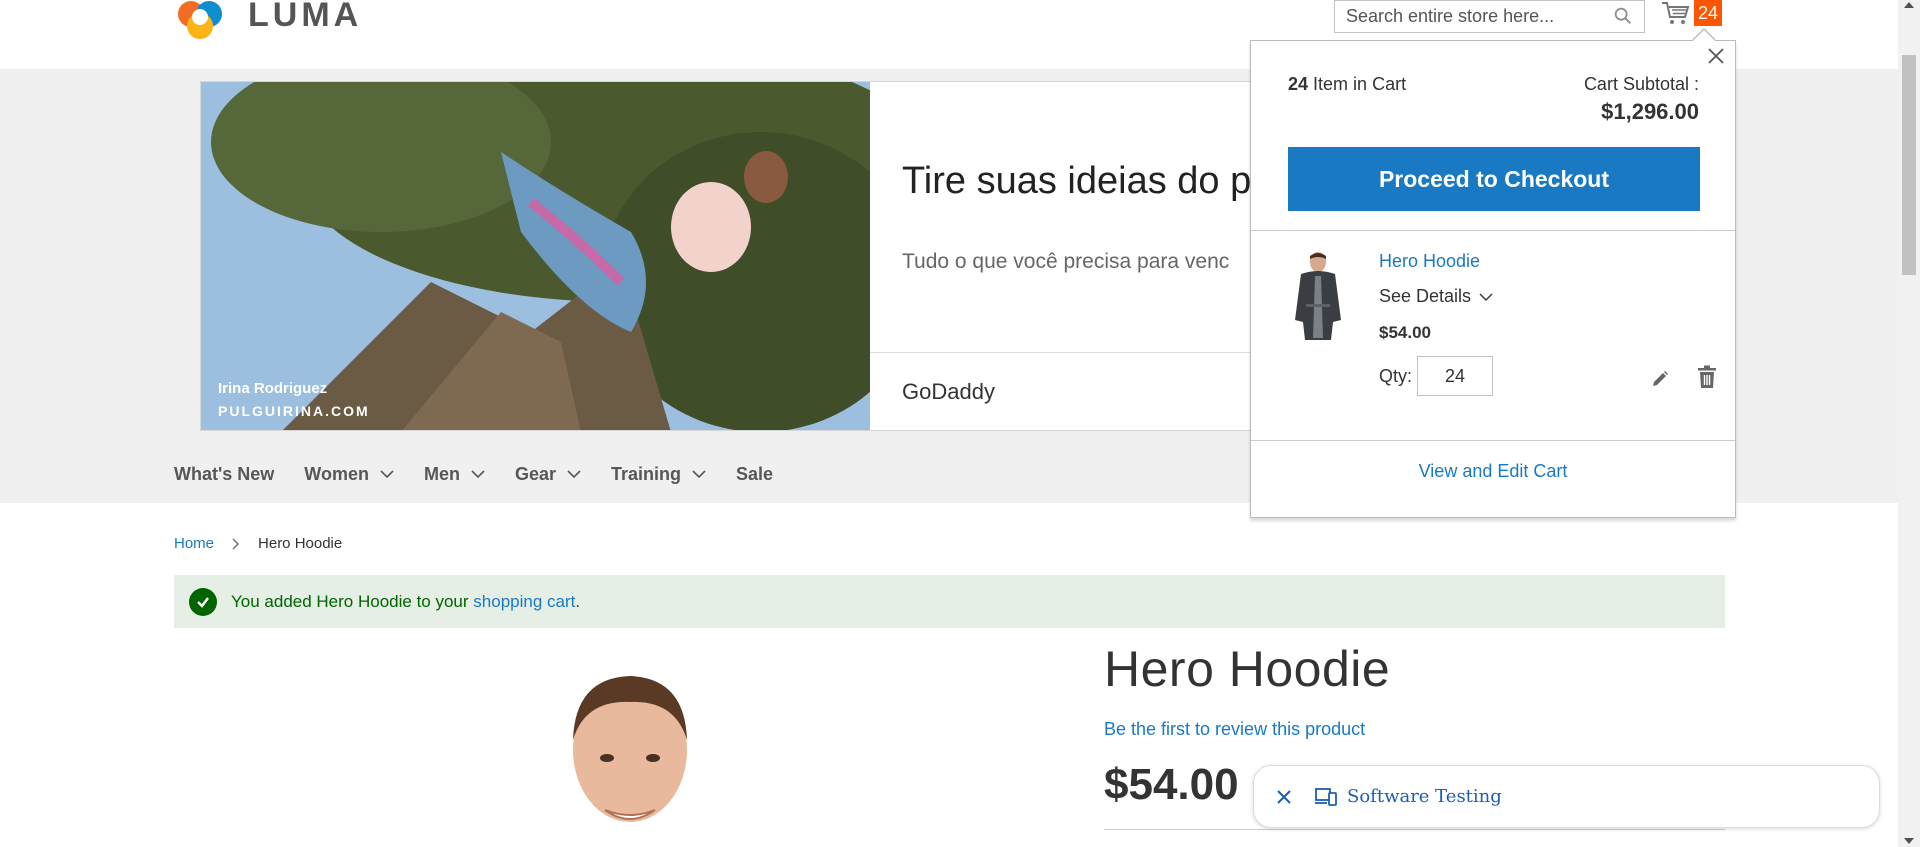 The width and height of the screenshot is (1920, 847). Describe the element at coordinates (1298, 84) in the screenshot. I see `minicart-count-number: 24` at that location.